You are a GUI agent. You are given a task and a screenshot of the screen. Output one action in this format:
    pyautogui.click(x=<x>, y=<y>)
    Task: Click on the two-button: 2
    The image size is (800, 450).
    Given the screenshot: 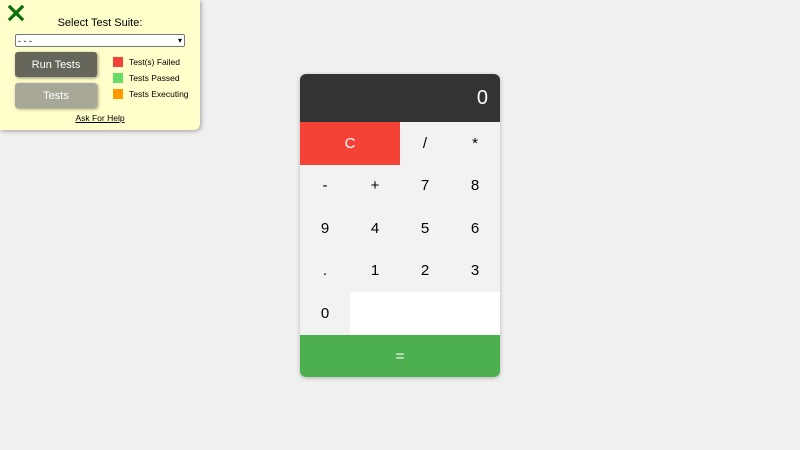 What is the action you would take?
    pyautogui.click(x=425, y=270)
    